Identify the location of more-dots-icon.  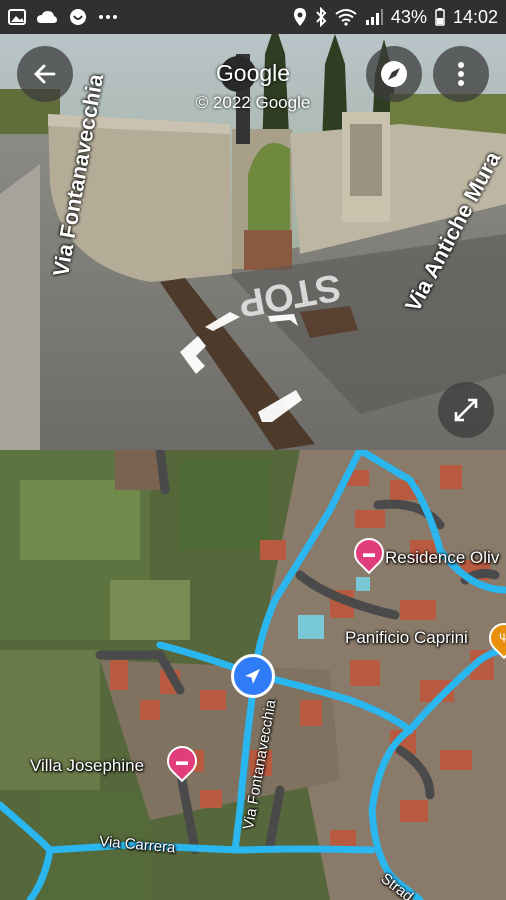
(108, 17).